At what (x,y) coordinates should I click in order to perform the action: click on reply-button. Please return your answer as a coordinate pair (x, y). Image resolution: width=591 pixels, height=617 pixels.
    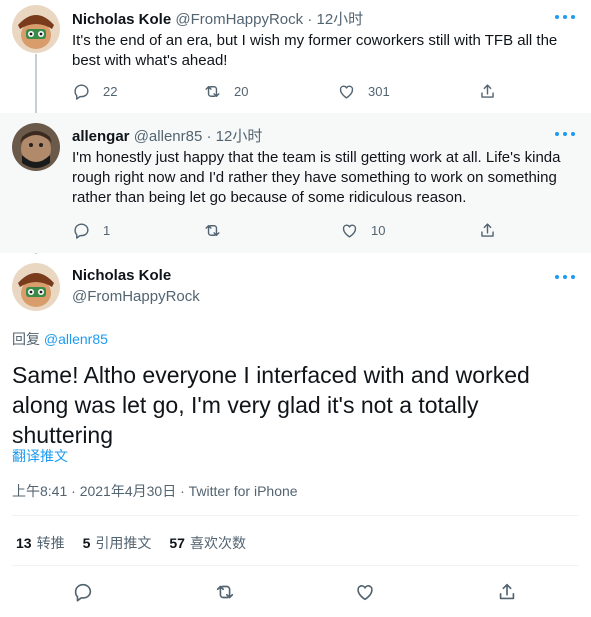
    Looking at the image, I should click on (83, 592).